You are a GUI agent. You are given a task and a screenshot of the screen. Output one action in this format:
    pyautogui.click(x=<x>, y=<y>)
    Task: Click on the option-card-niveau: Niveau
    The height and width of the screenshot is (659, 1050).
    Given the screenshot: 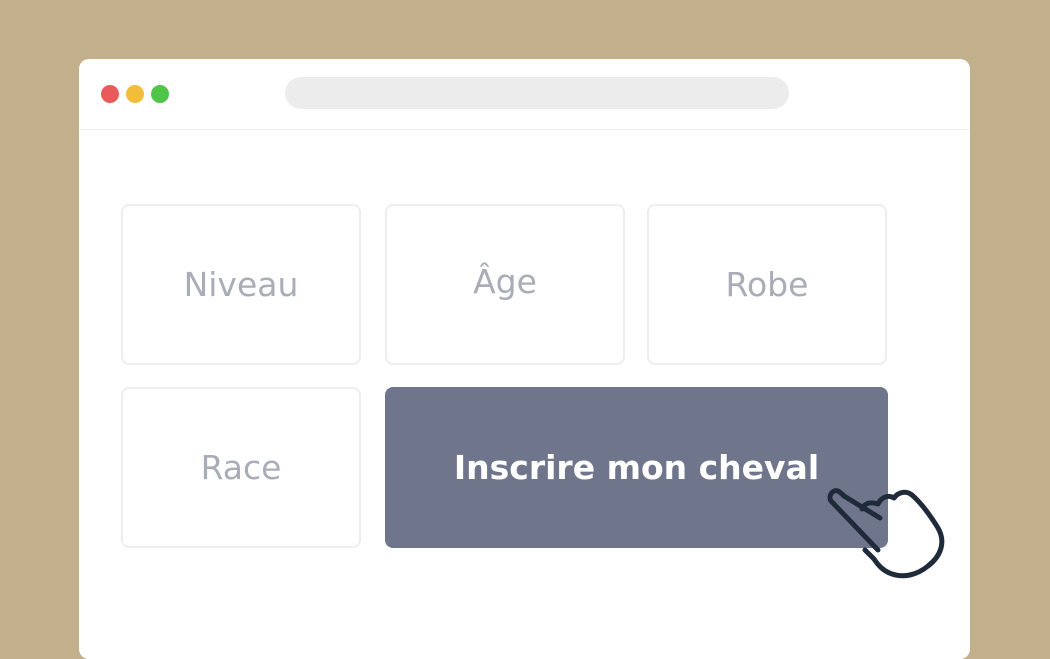 What is the action you would take?
    pyautogui.click(x=241, y=284)
    